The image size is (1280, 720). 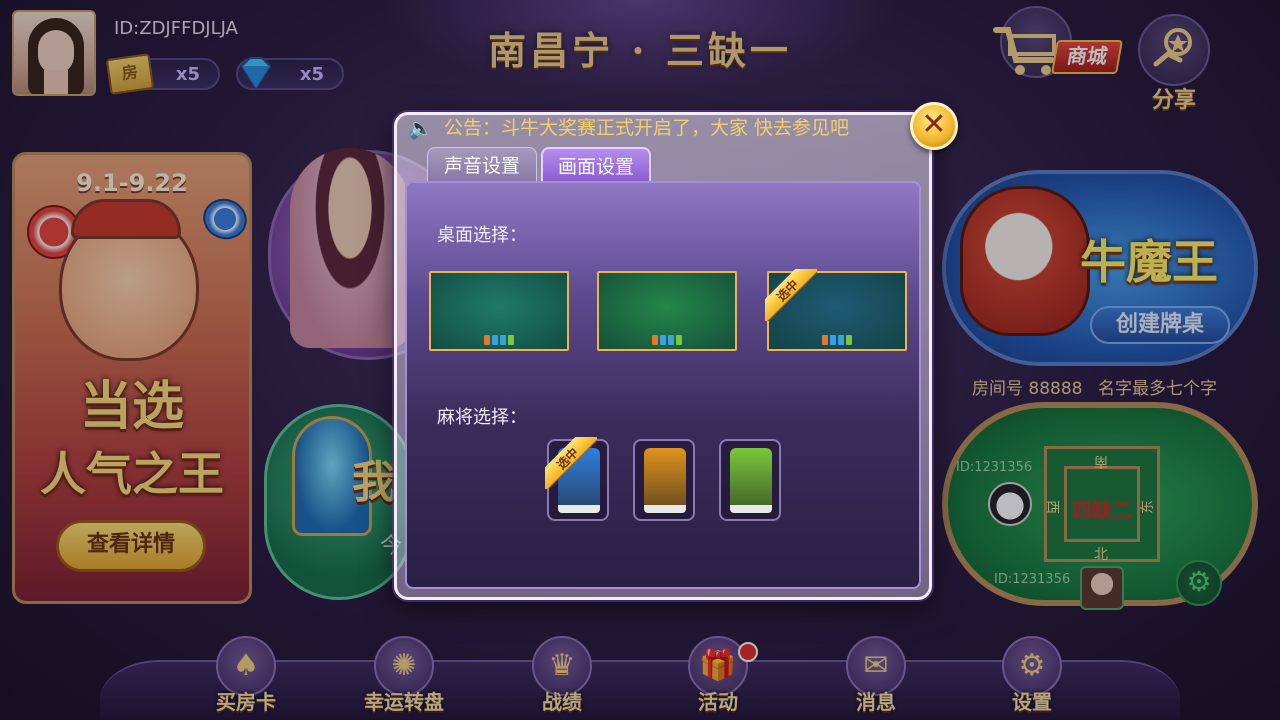 What do you see at coordinates (667, 311) in the screenshot?
I see `table-option-green` at bounding box center [667, 311].